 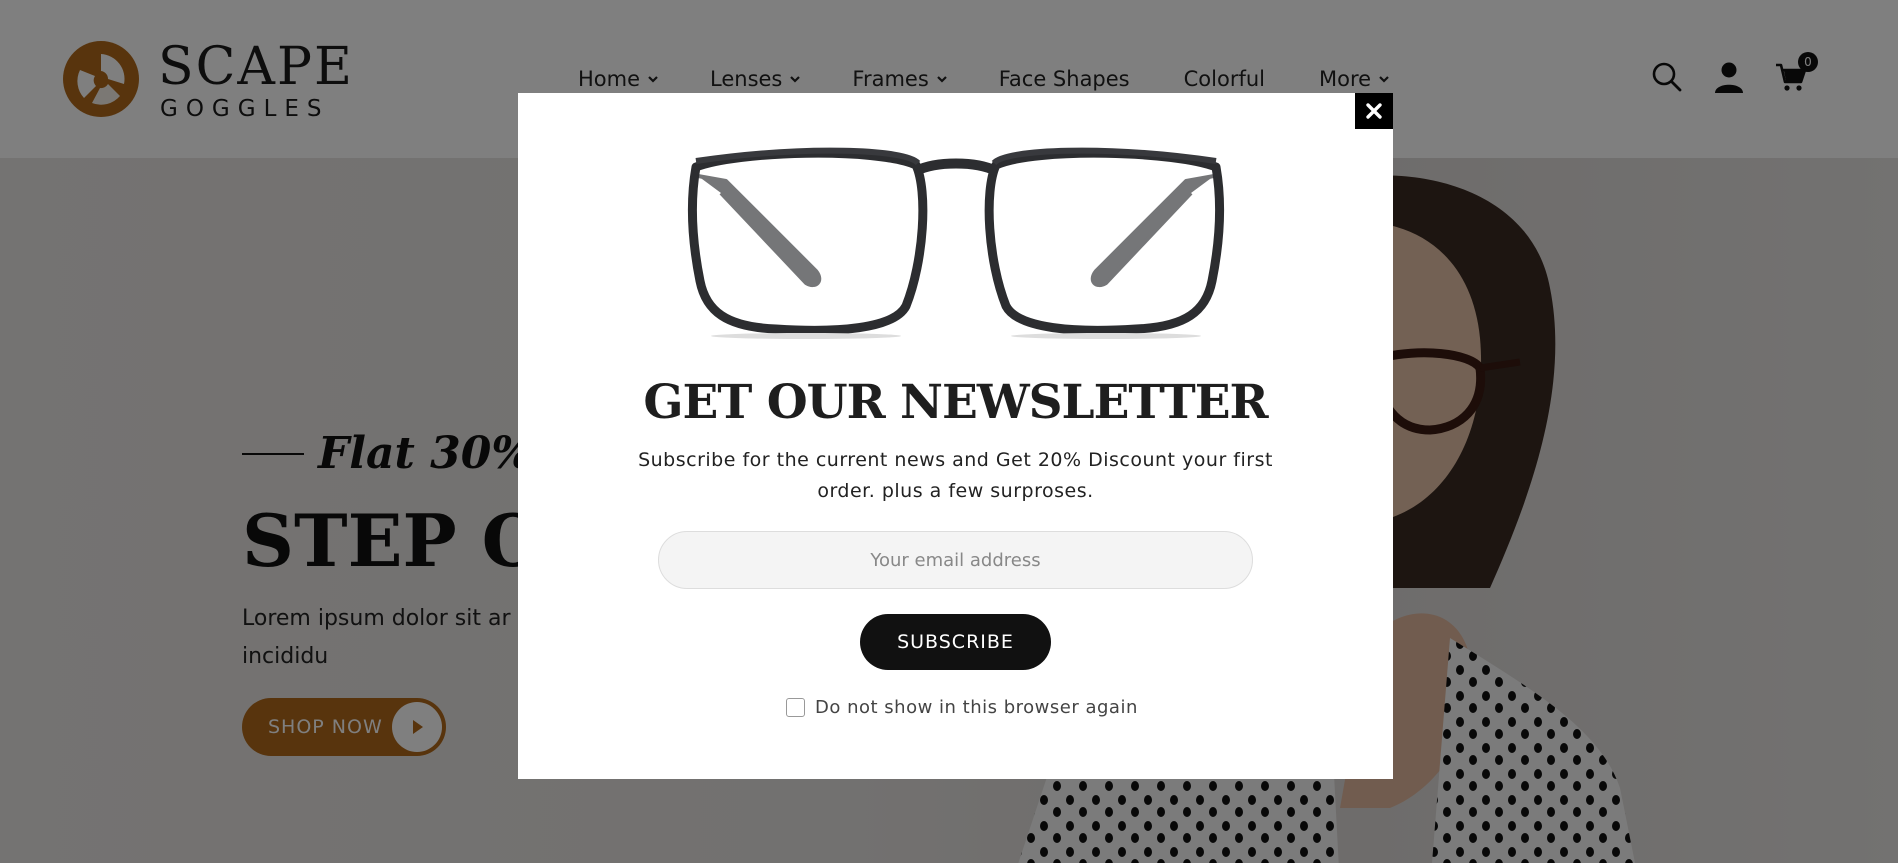 I want to click on dont-show-label: Do not show in this browser again, so click(x=976, y=707).